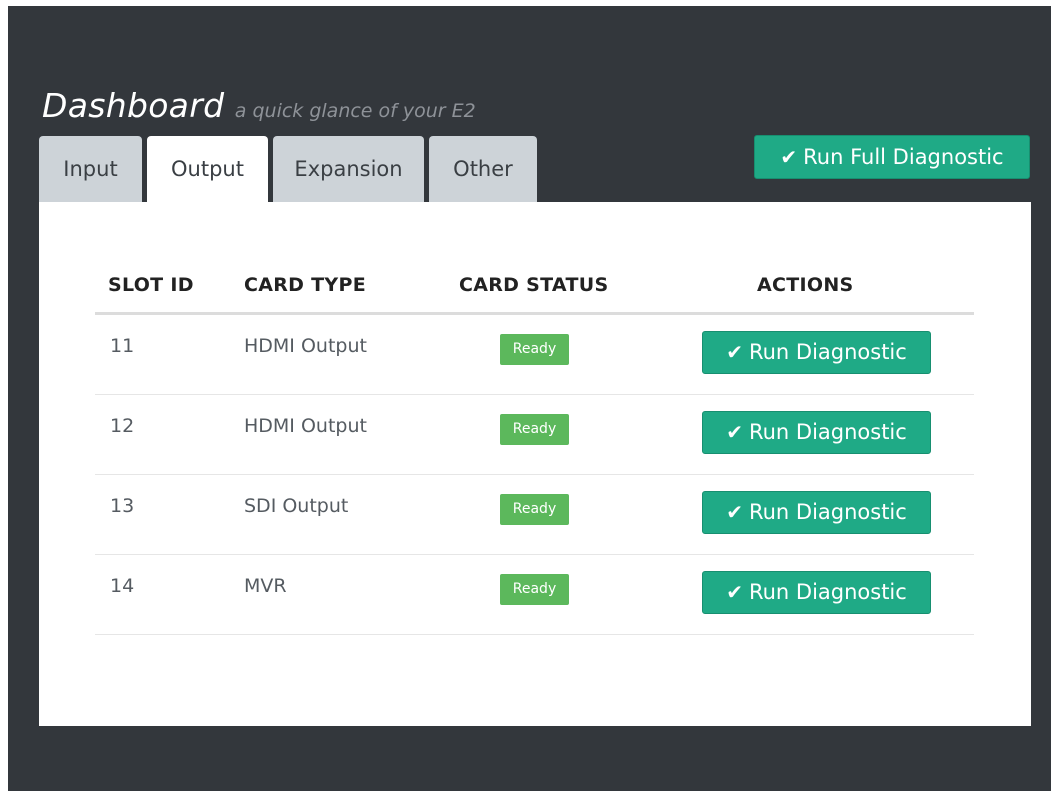 This screenshot has width=1051, height=796. What do you see at coordinates (265, 586) in the screenshot?
I see `card-type-cell: MVR` at bounding box center [265, 586].